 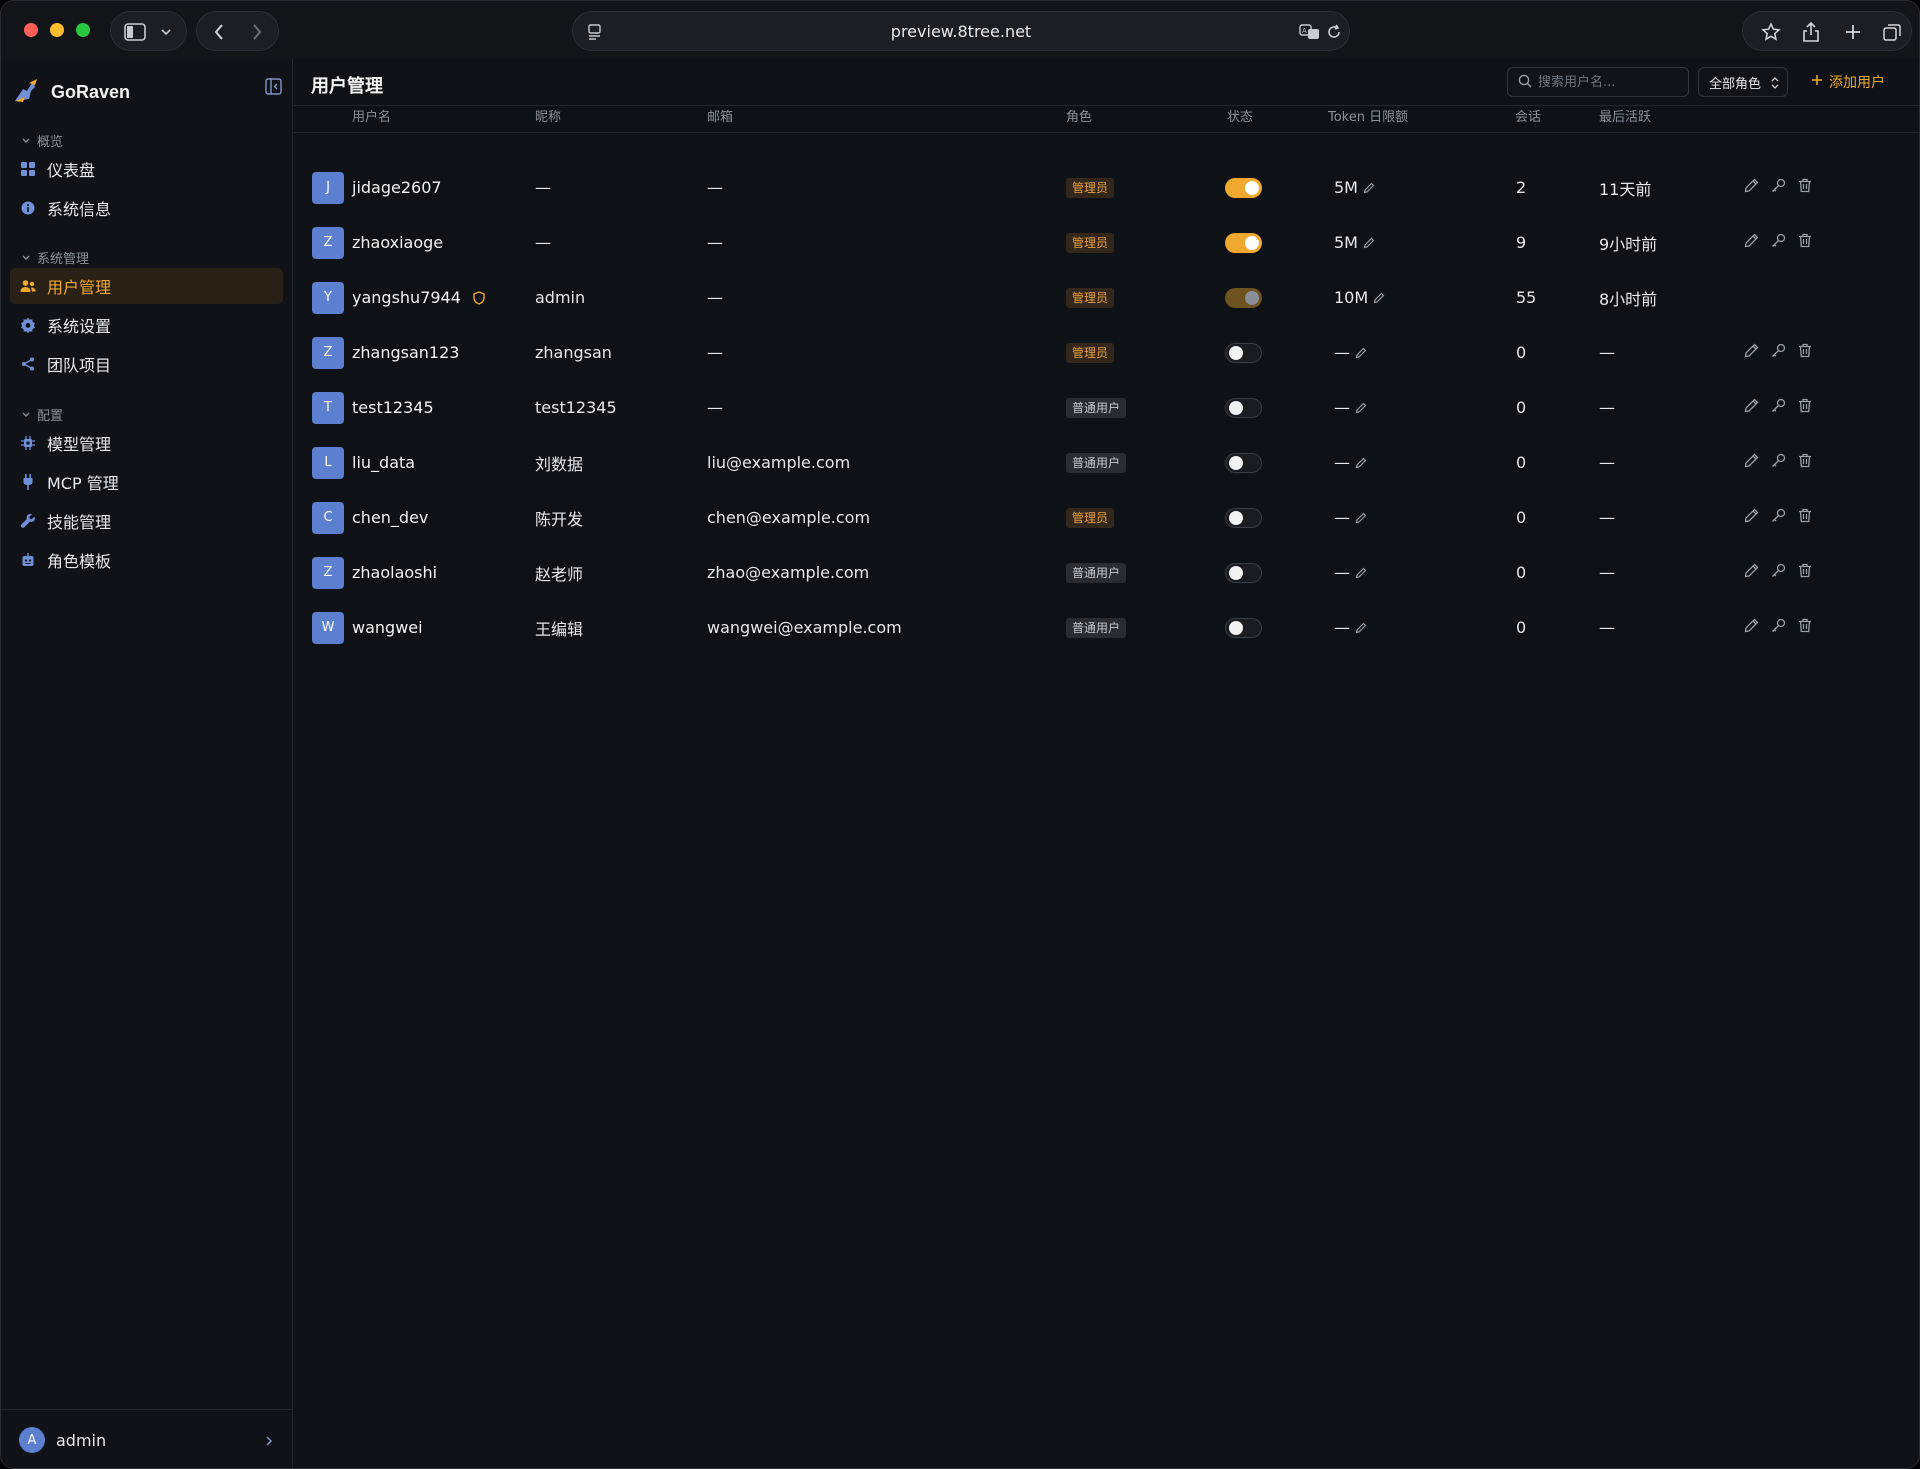 What do you see at coordinates (257, 32) in the screenshot?
I see `forward-arrow-icon` at bounding box center [257, 32].